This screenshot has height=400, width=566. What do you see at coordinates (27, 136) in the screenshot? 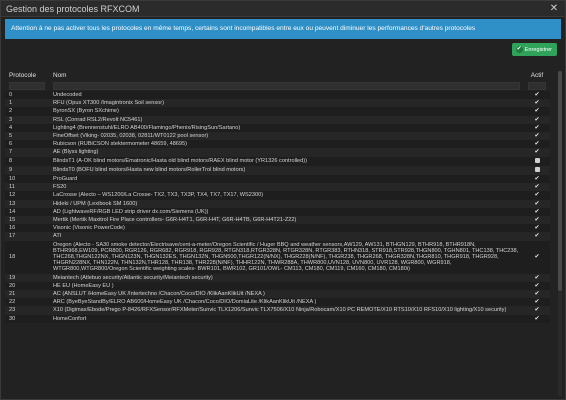
I see `protocol-id: 5` at bounding box center [27, 136].